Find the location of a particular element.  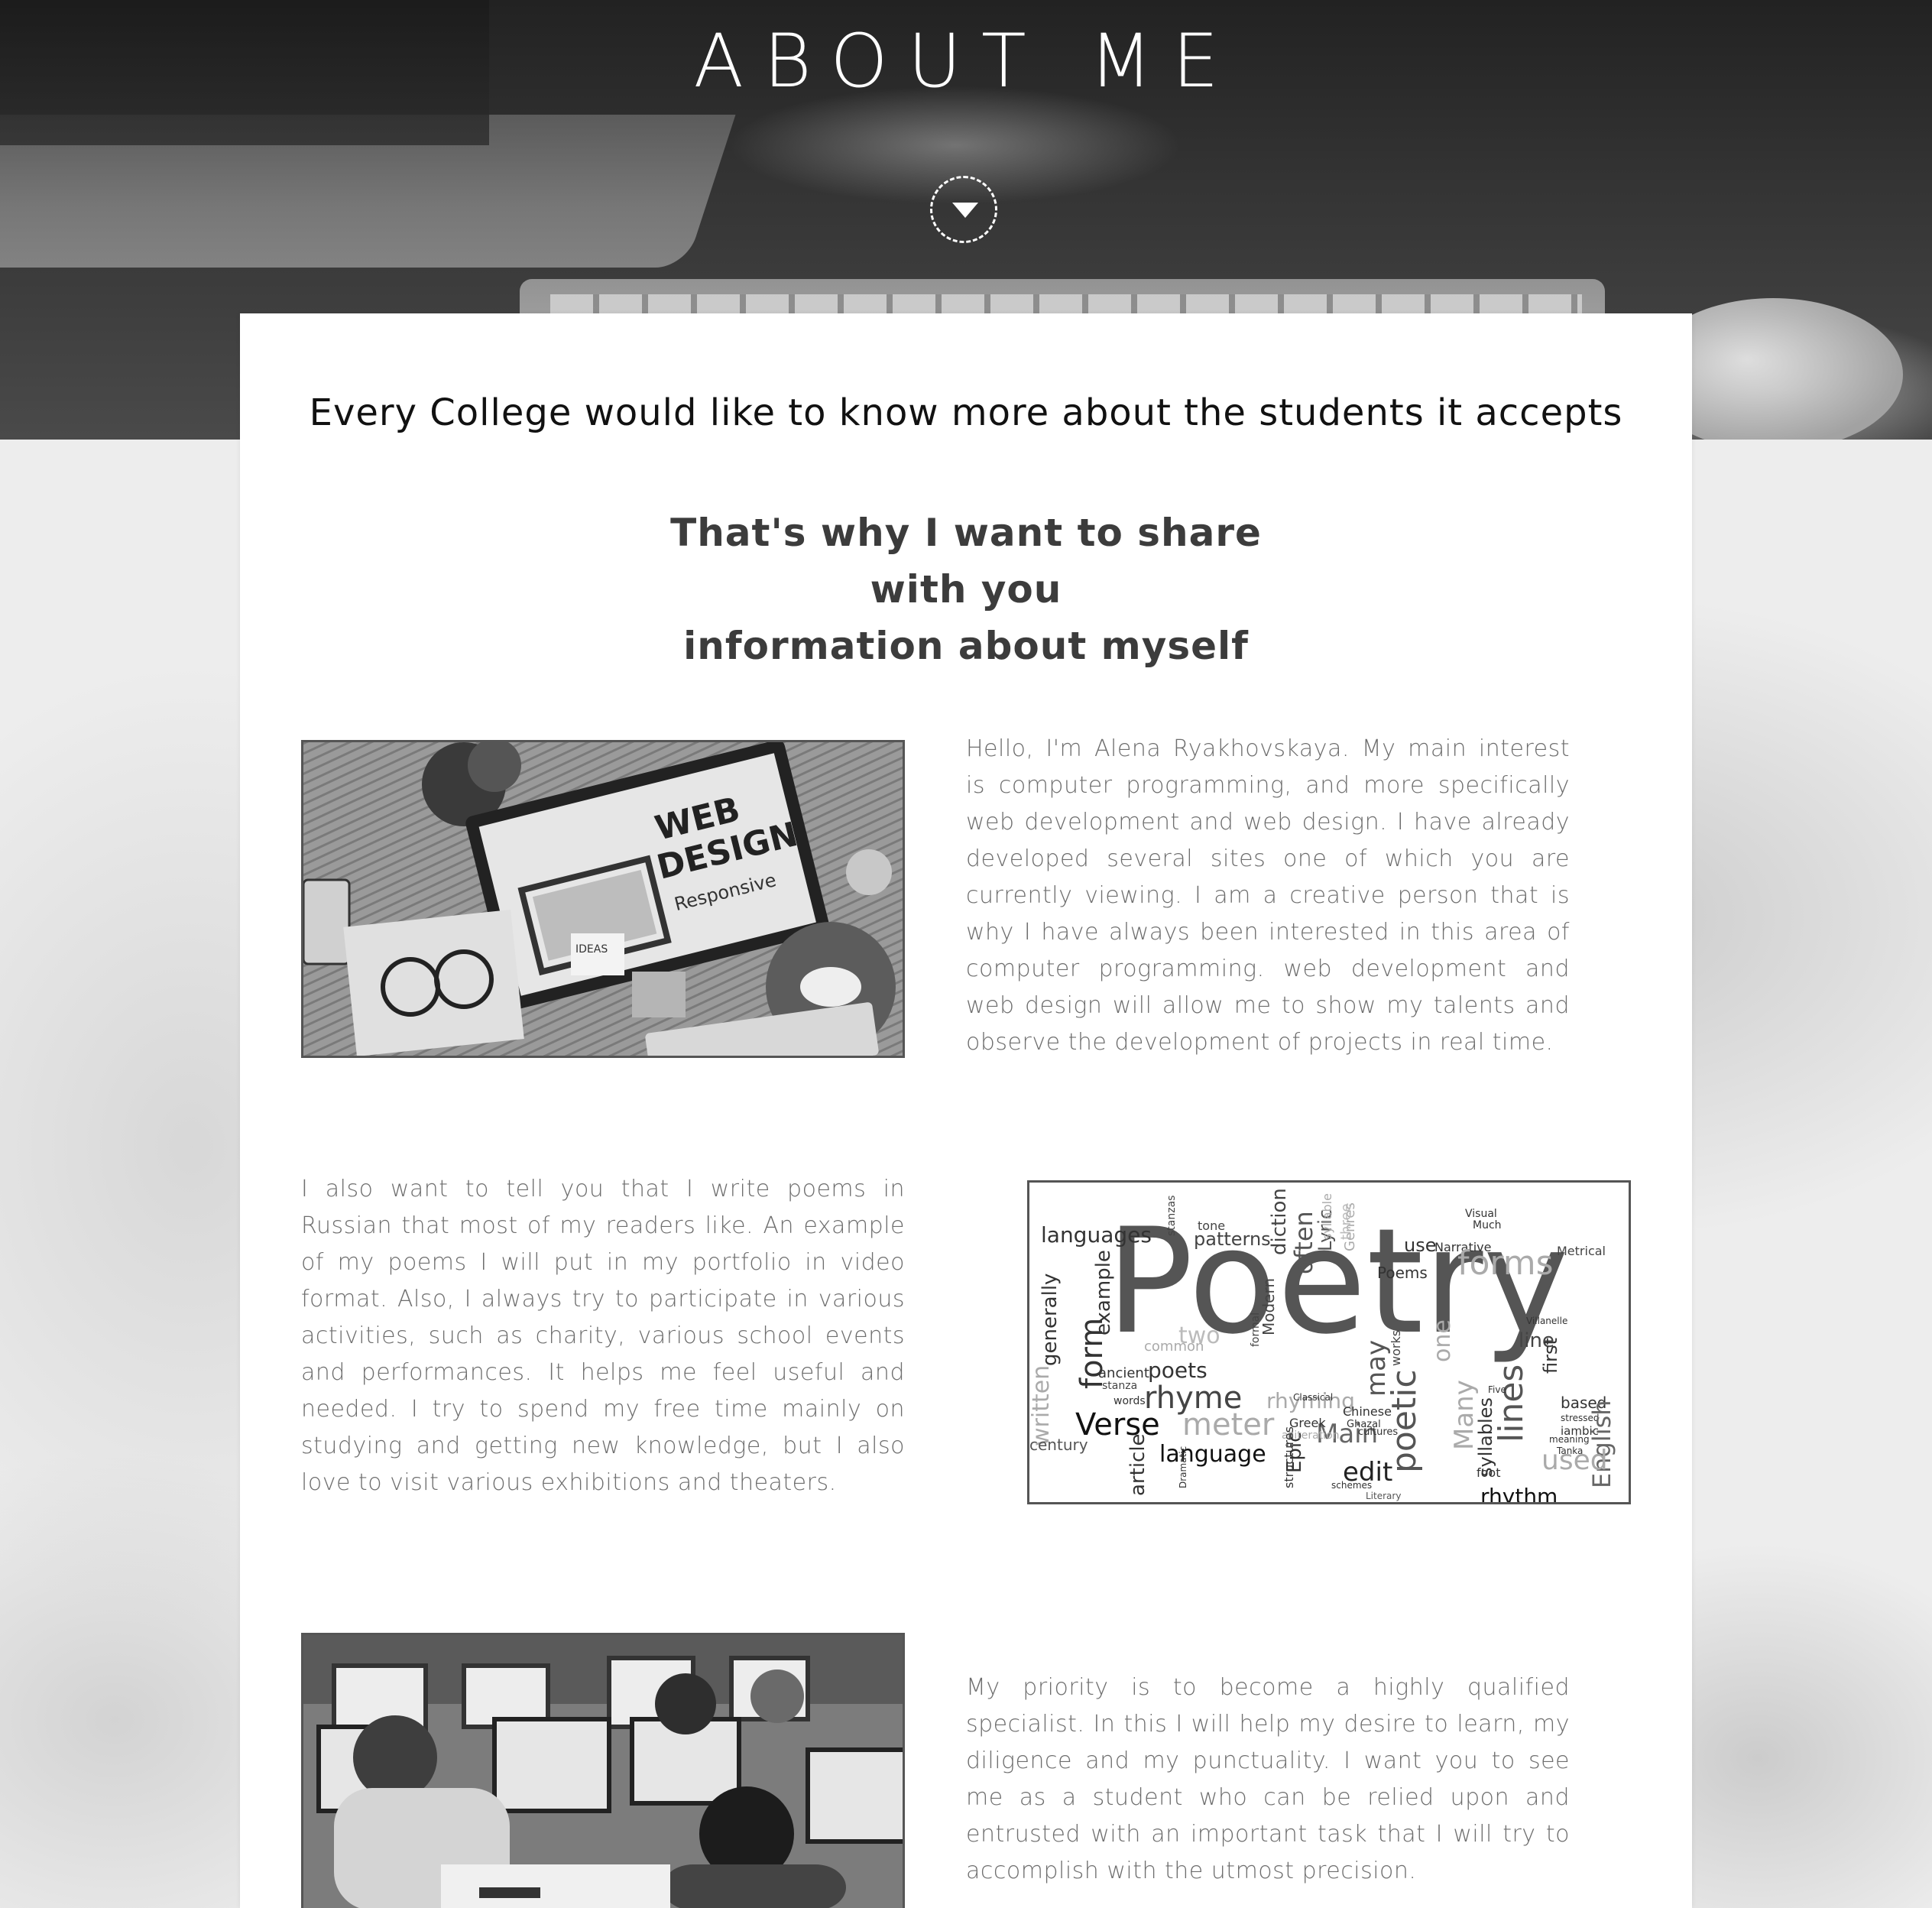

ideas-note-text: IDEAS is located at coordinates (592, 949).